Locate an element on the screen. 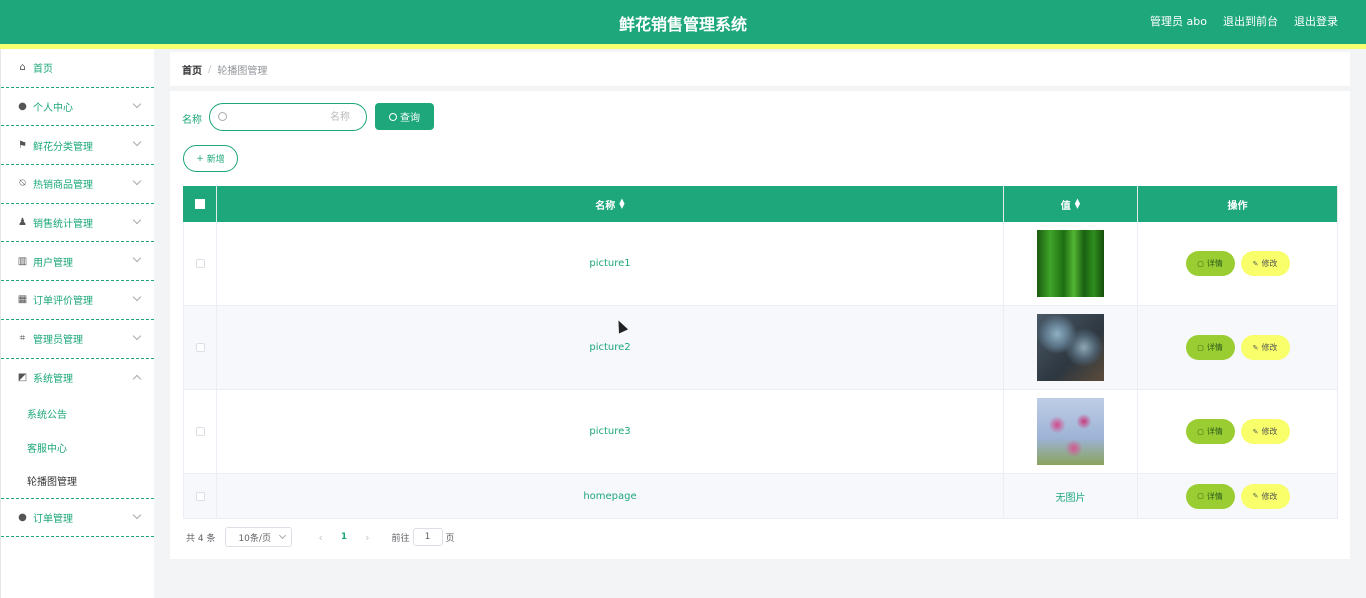 The image size is (1366, 598). sidebar-item-orders: ● 订单管理 is located at coordinates (77, 518).